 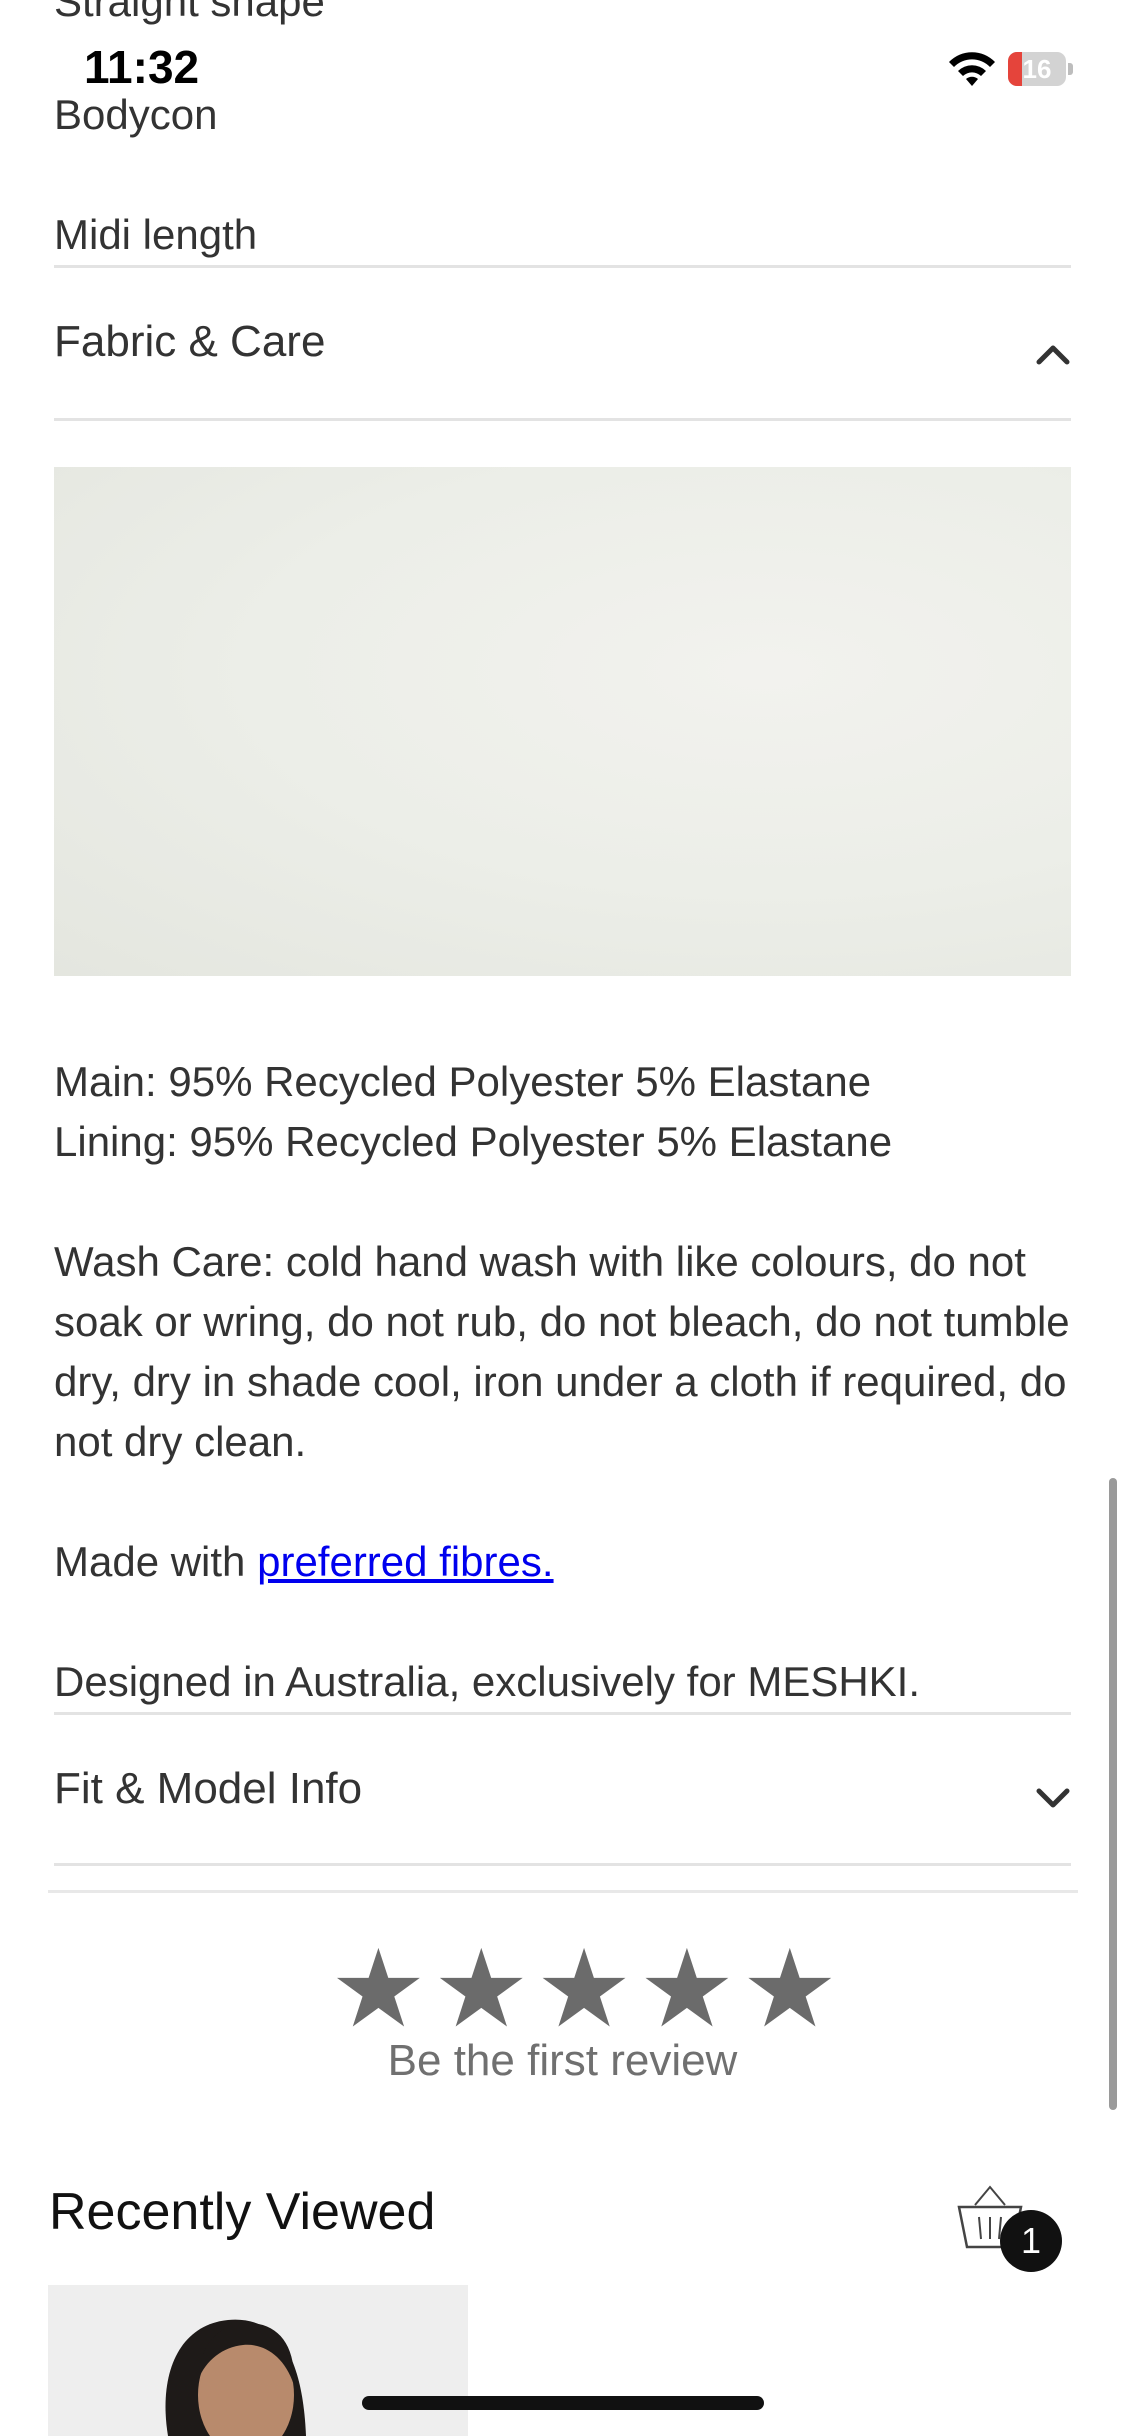 I want to click on product-image, so click(x=258, y=2360).